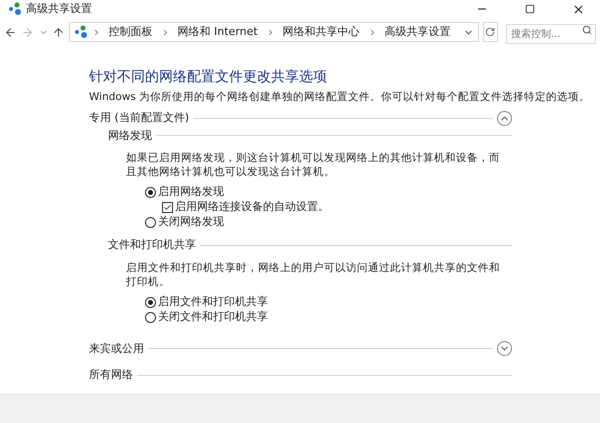 The image size is (600, 423). What do you see at coordinates (328, 207) in the screenshot?
I see `checkbox-option: 启用网络连接设备的自动设置。` at bounding box center [328, 207].